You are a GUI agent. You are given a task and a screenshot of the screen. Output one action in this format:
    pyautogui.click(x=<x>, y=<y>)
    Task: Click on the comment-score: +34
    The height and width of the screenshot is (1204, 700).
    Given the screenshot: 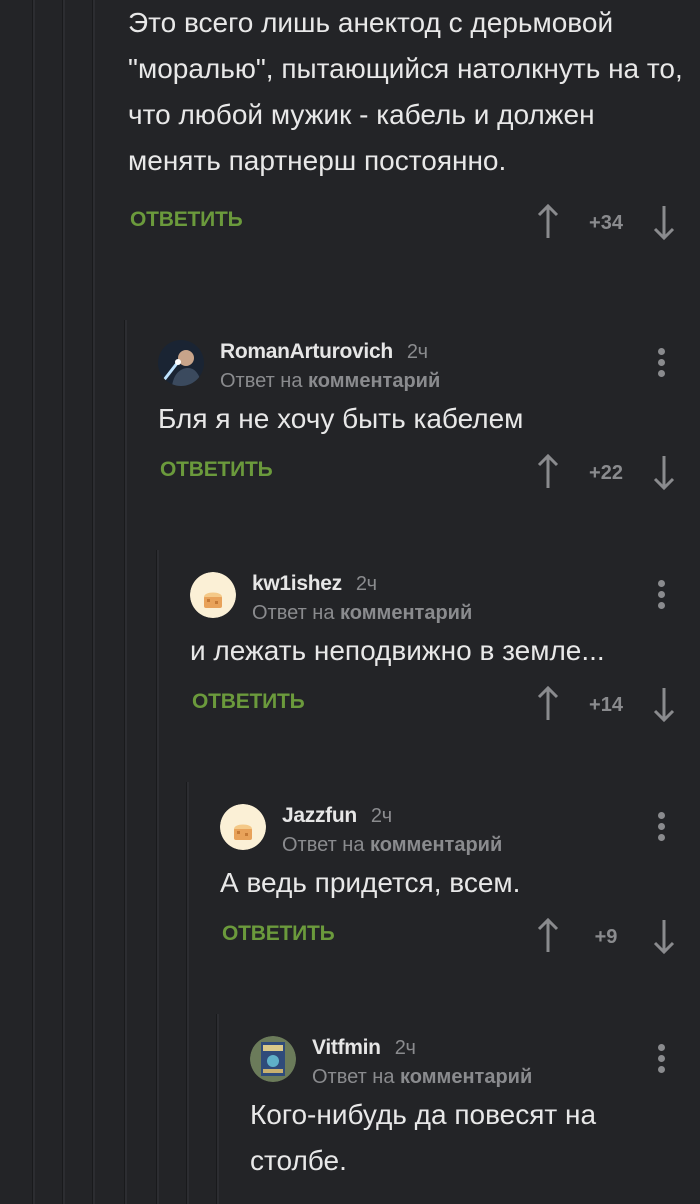 What is the action you would take?
    pyautogui.click(x=606, y=223)
    